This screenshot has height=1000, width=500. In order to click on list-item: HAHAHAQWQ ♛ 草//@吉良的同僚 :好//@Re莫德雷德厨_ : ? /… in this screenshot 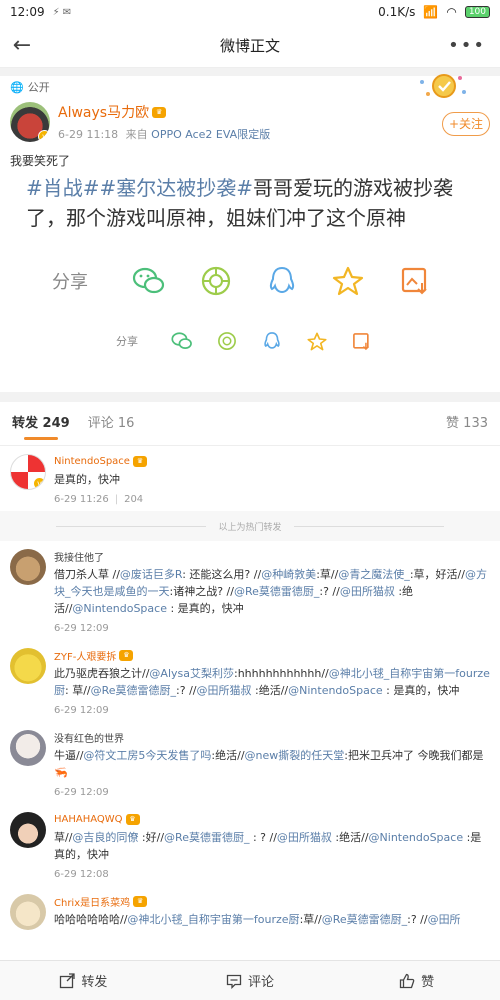, I will do `click(250, 845)`.